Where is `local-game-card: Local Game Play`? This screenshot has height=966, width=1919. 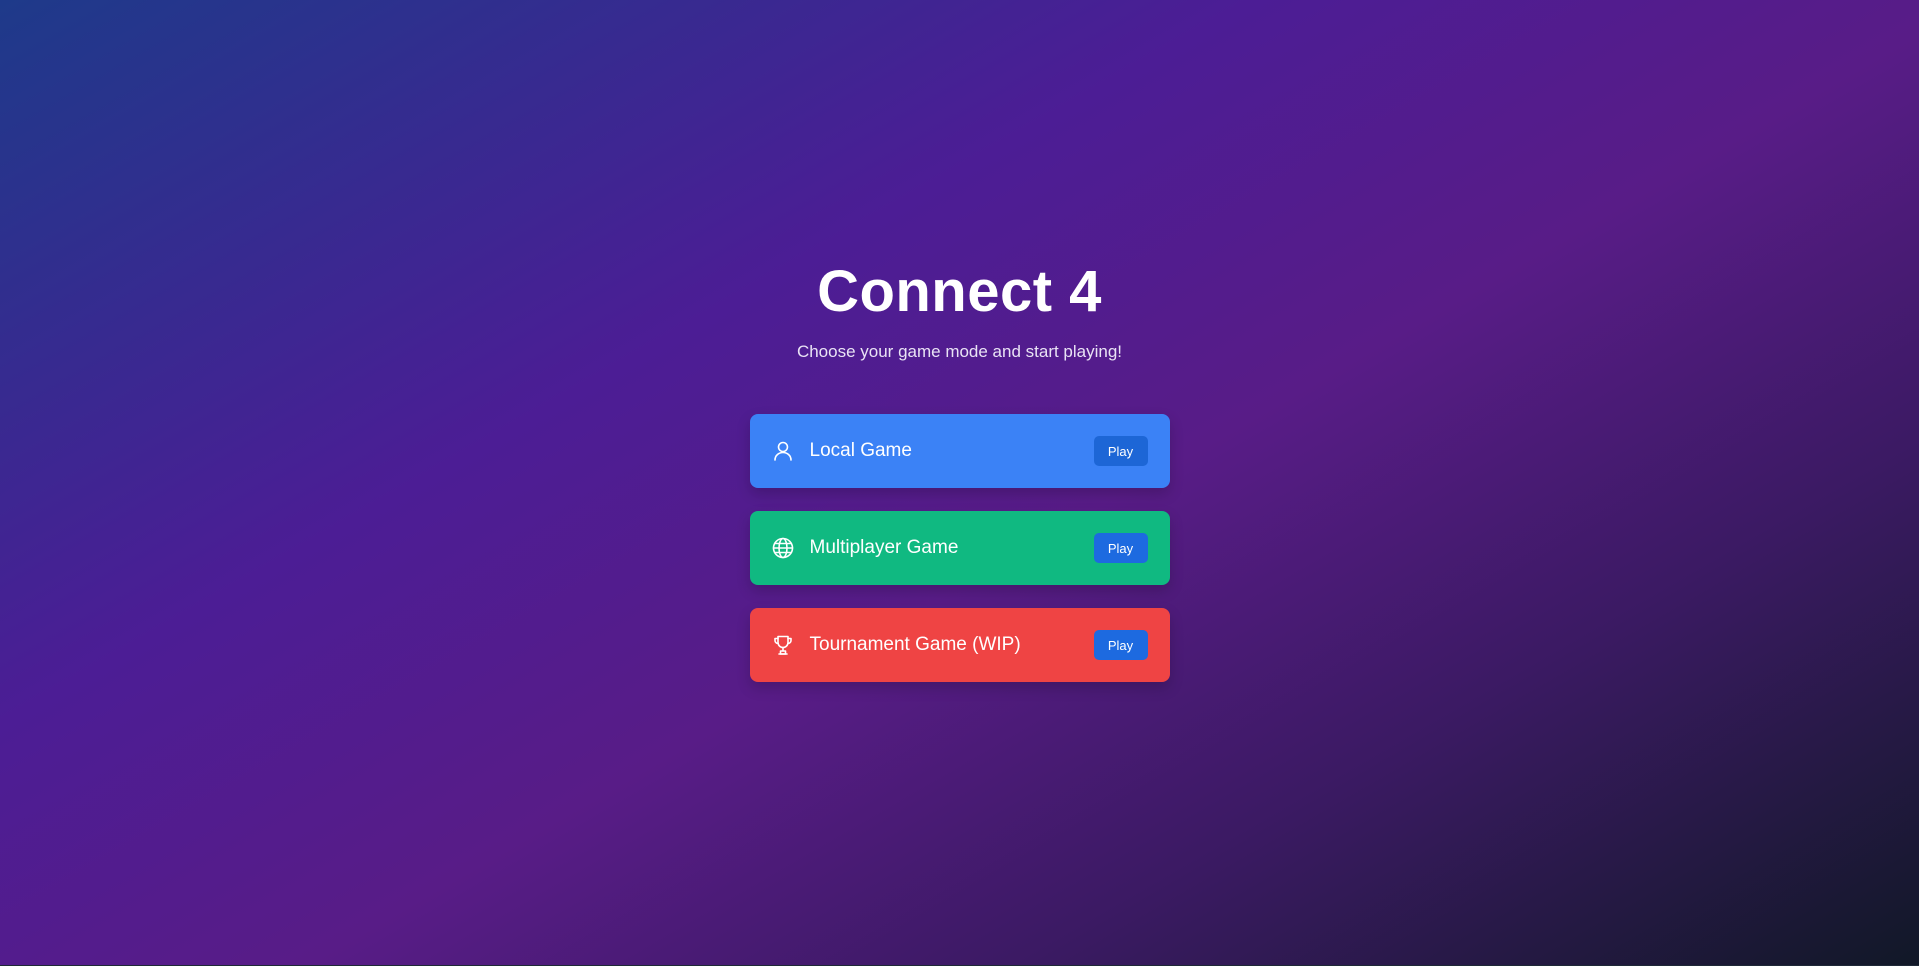 local-game-card: Local Game Play is located at coordinates (959, 451).